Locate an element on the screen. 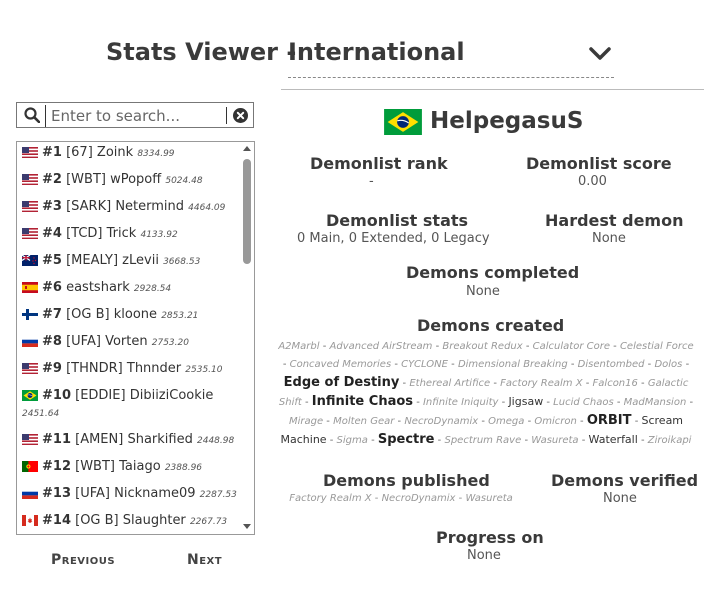 The width and height of the screenshot is (723, 589). demon-link: Breakout Redux is located at coordinates (482, 346).